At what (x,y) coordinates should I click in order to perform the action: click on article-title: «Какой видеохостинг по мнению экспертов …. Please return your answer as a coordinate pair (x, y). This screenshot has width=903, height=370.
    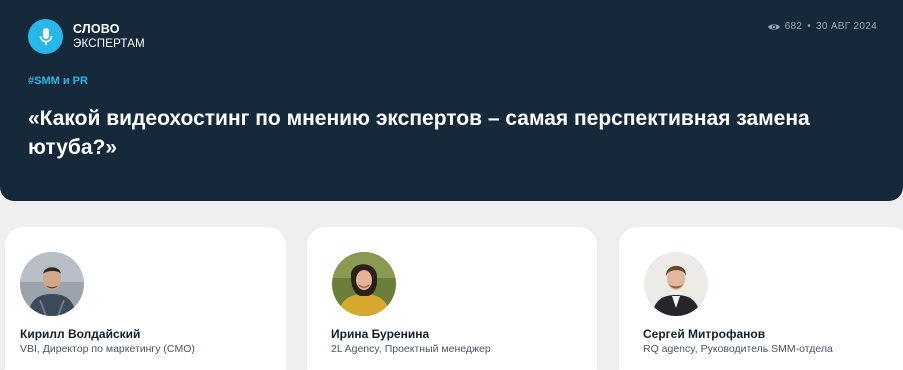
    Looking at the image, I should click on (419, 133).